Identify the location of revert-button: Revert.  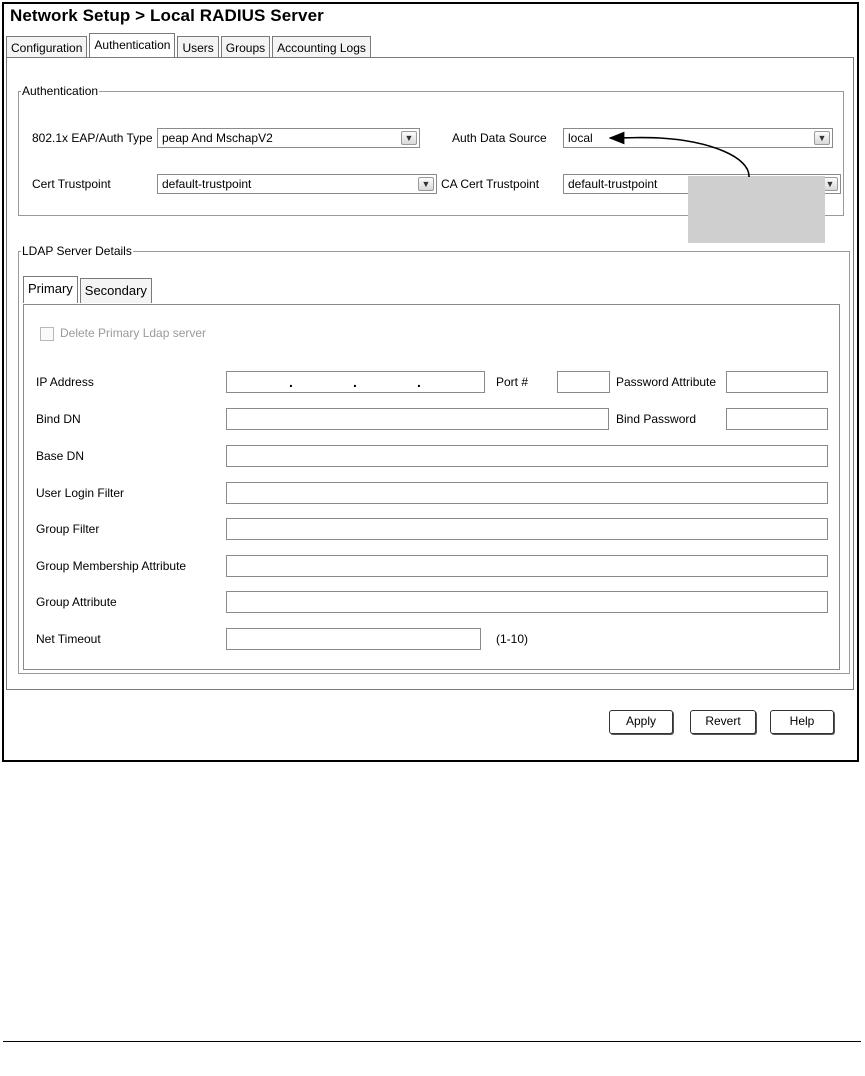
(723, 722).